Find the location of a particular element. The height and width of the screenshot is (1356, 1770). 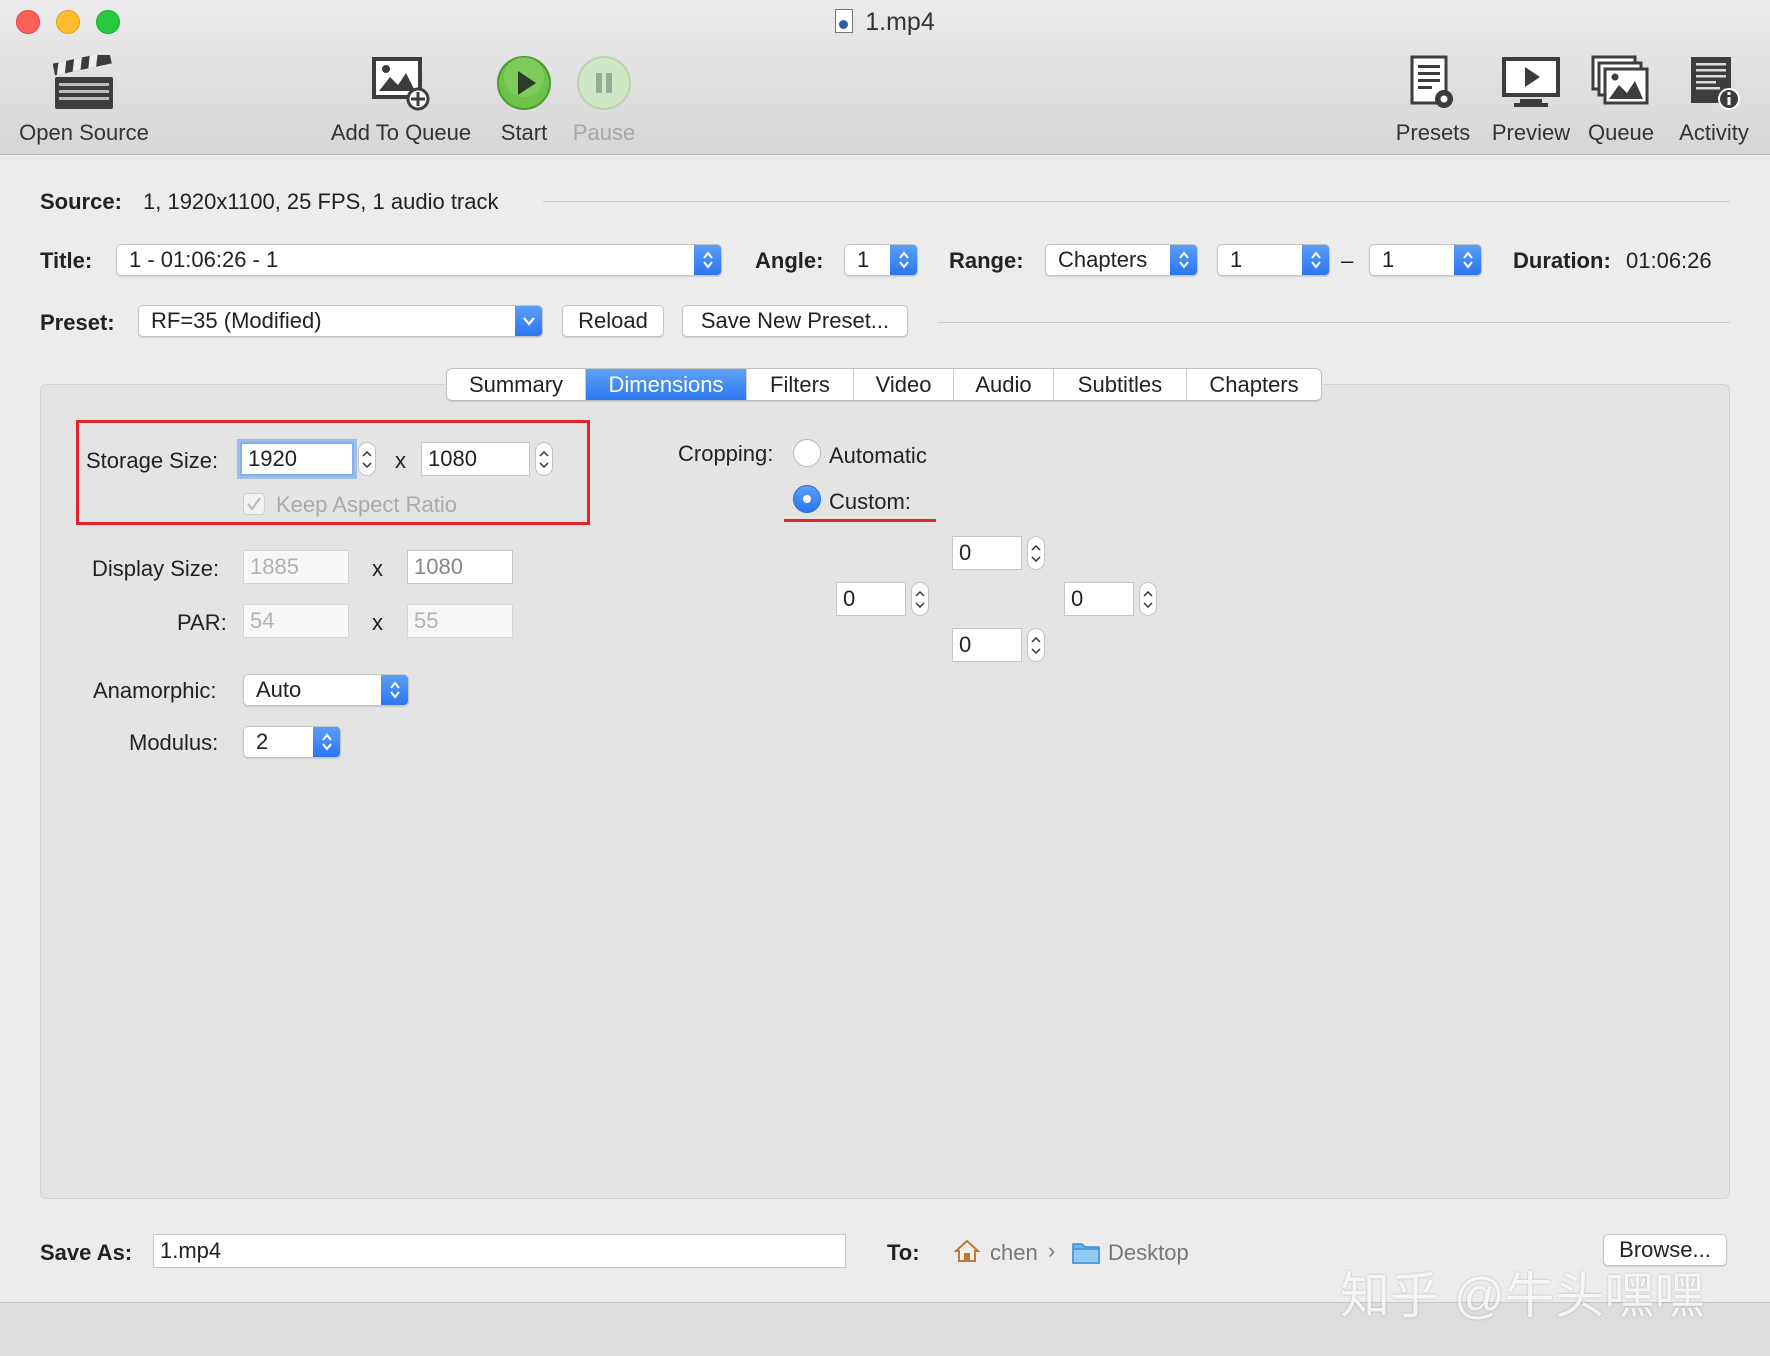

crop-left-field: 0 is located at coordinates (871, 599).